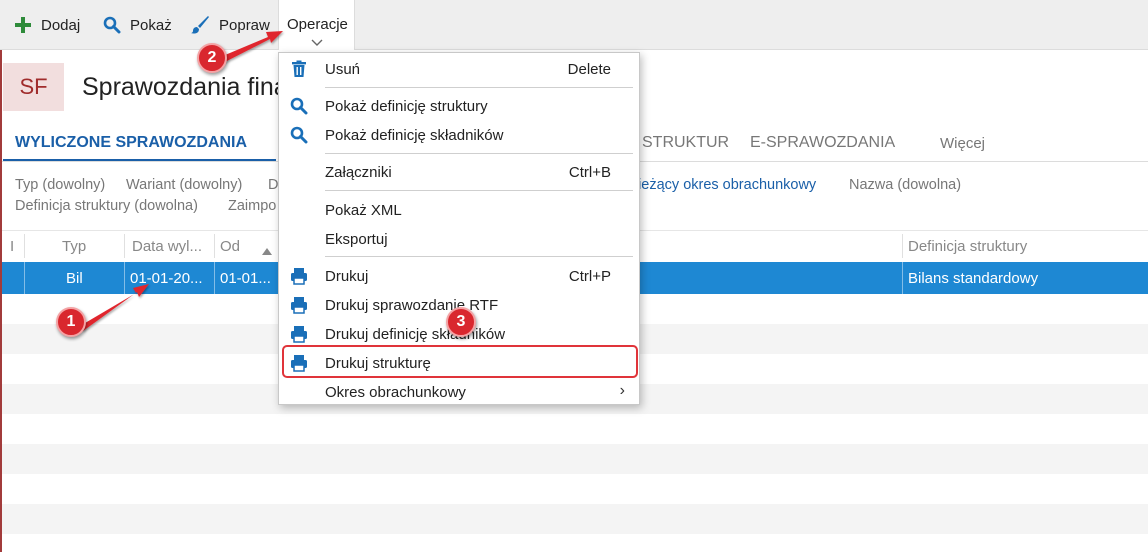 This screenshot has width=1148, height=552. Describe the element at coordinates (181, 181) in the screenshot. I see `annotation-arrows` at that location.